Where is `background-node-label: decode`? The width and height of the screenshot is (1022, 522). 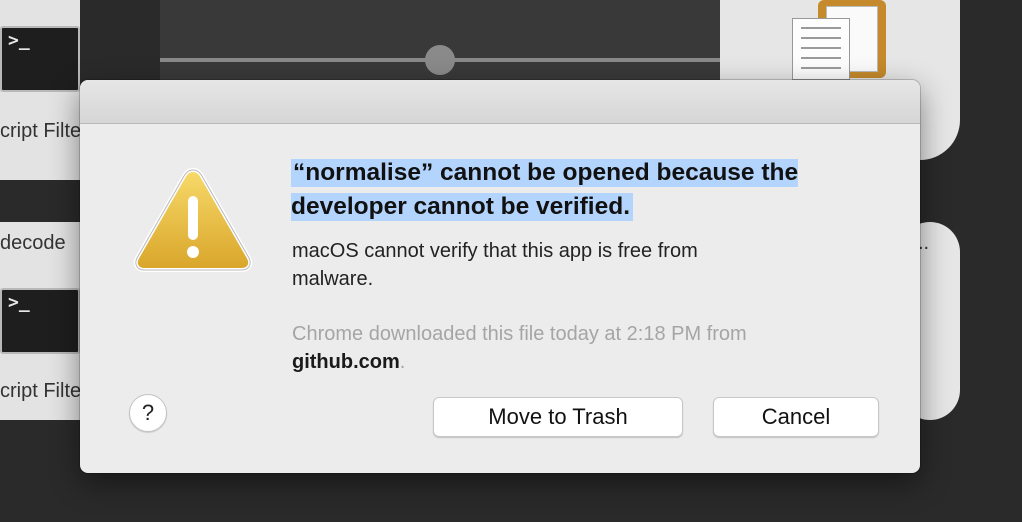 background-node-label: decode is located at coordinates (33, 243).